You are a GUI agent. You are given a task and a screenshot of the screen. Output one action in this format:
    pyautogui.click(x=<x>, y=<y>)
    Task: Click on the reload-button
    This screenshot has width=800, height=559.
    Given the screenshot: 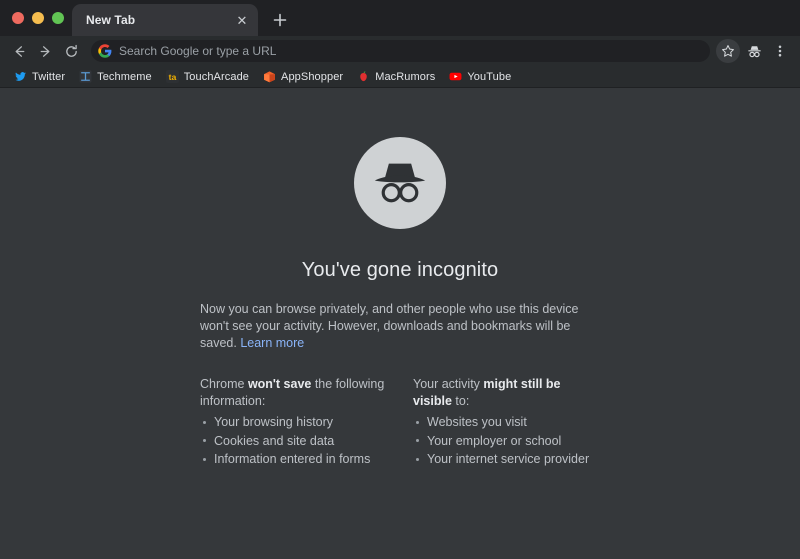 What is the action you would take?
    pyautogui.click(x=71, y=51)
    